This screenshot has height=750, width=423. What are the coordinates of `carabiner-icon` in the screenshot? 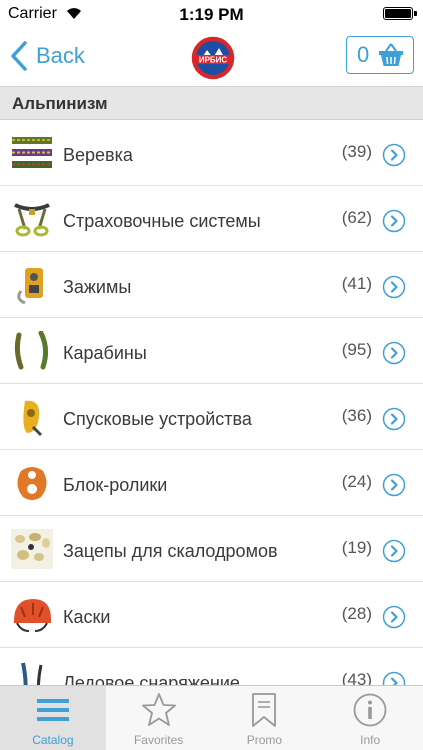 It's located at (31, 350).